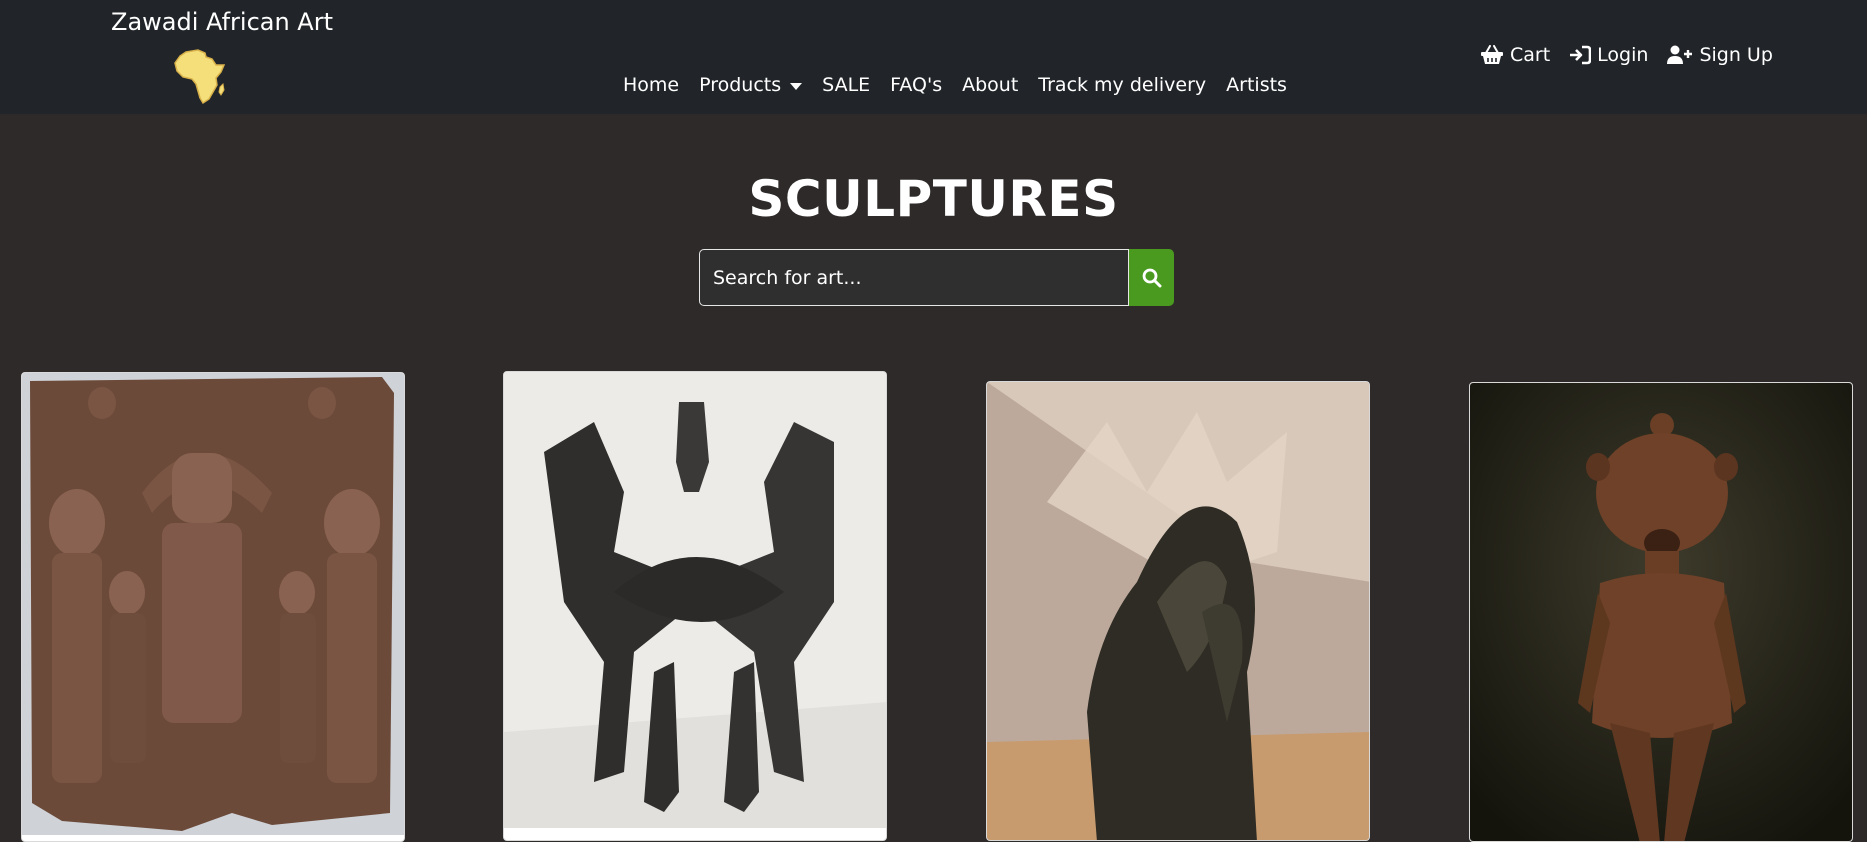 Image resolution: width=1867 pixels, height=842 pixels. I want to click on user-plus-icon, so click(1680, 54).